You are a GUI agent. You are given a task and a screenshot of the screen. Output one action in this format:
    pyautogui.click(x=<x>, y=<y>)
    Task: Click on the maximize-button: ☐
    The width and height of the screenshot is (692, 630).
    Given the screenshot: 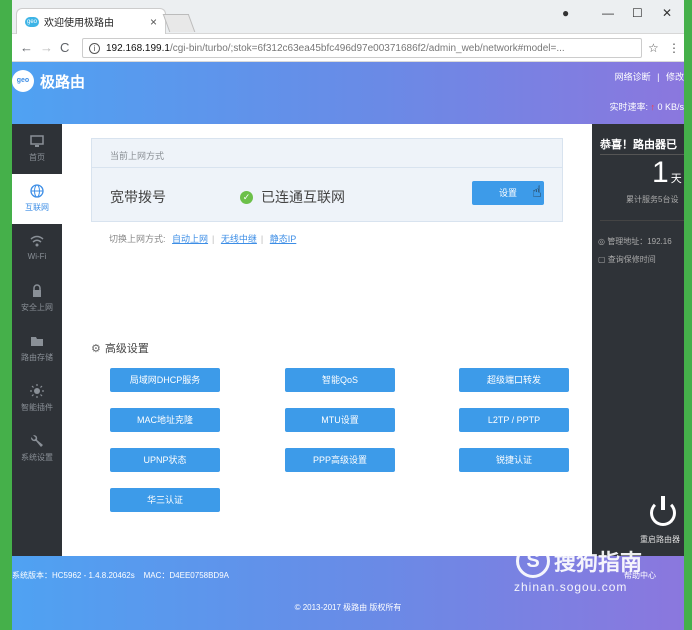 What is the action you would take?
    pyautogui.click(x=637, y=13)
    